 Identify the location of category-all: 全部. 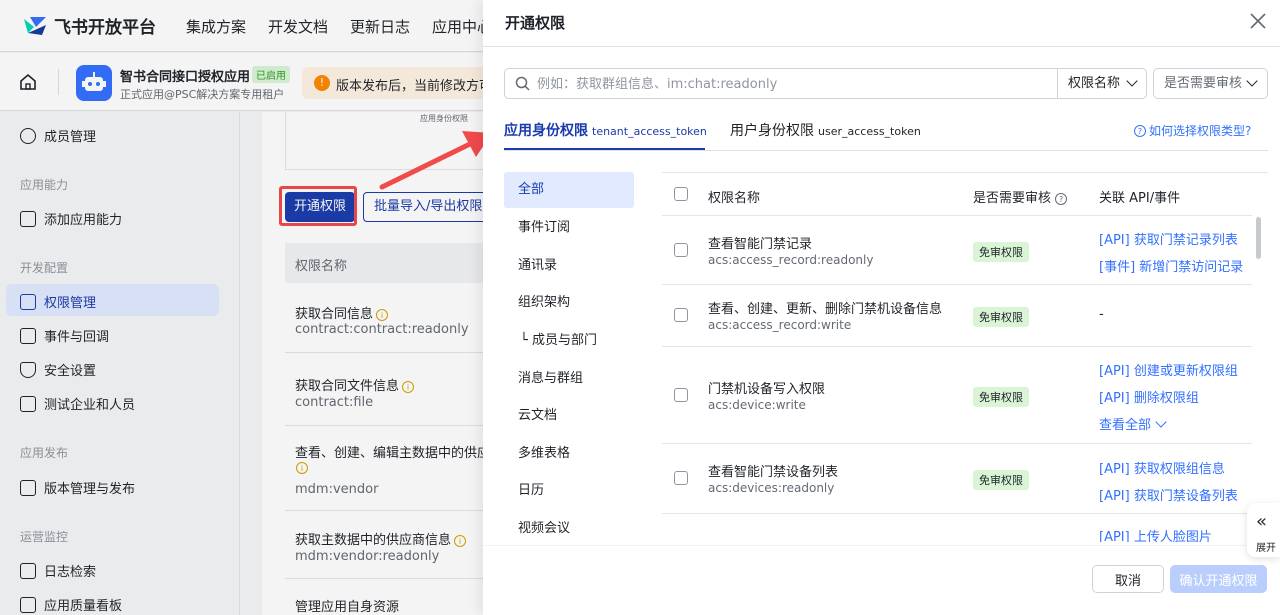
(569, 190).